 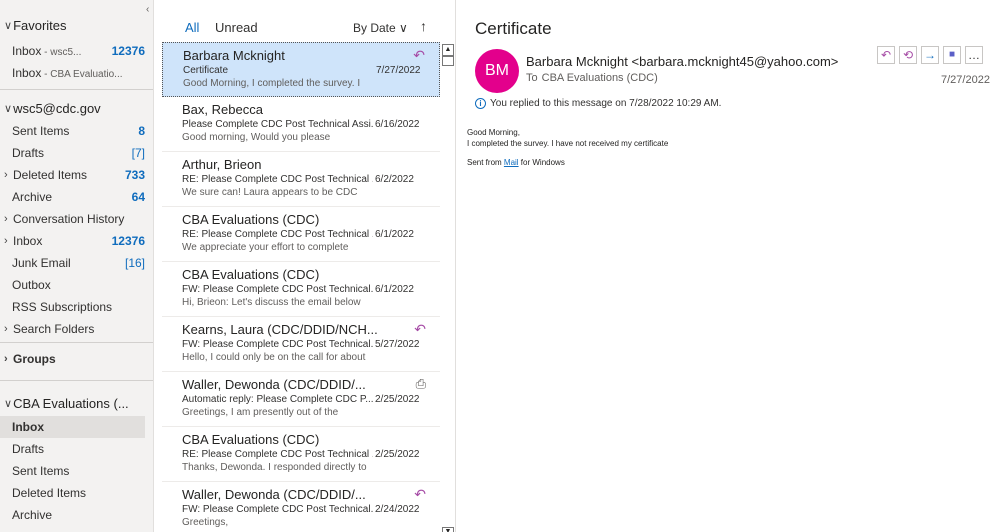 What do you see at coordinates (270, 192) in the screenshot?
I see `message-preview: We sure can! Laura appears to be CDC` at bounding box center [270, 192].